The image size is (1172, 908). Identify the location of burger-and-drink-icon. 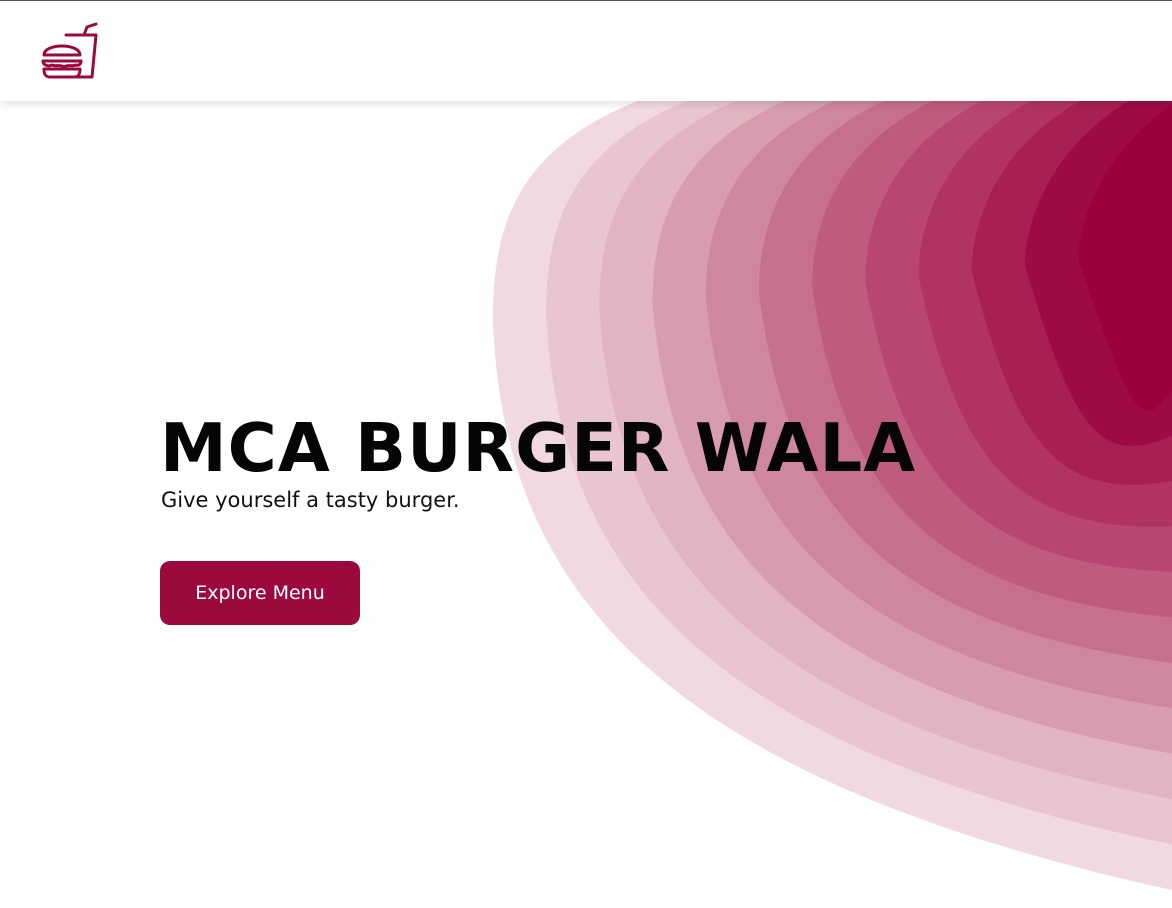
(69, 50).